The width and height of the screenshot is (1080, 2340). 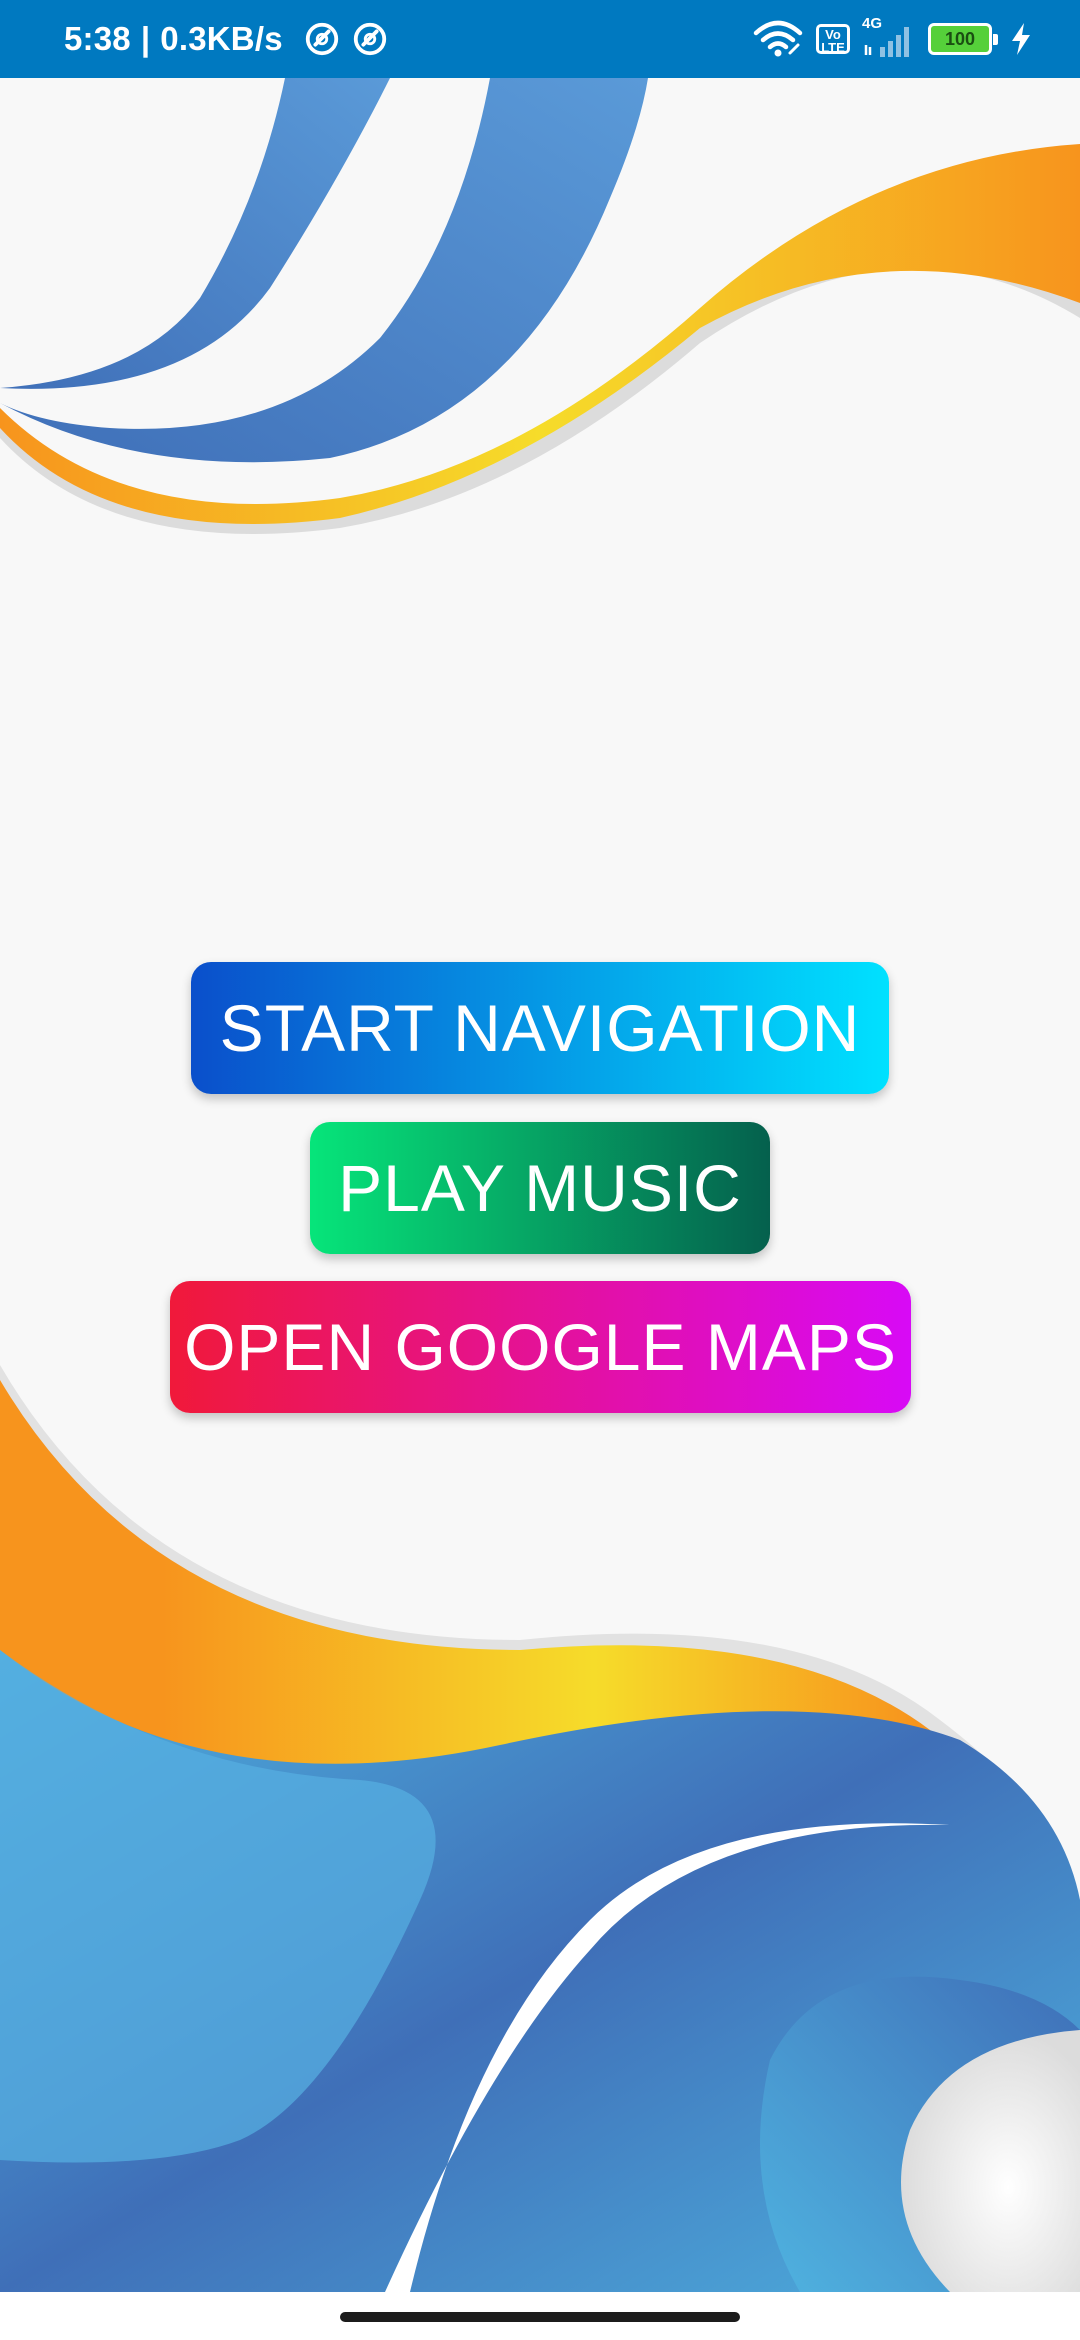 I want to click on status-left: 5:38 | 0.3KB/s, so click(x=226, y=39).